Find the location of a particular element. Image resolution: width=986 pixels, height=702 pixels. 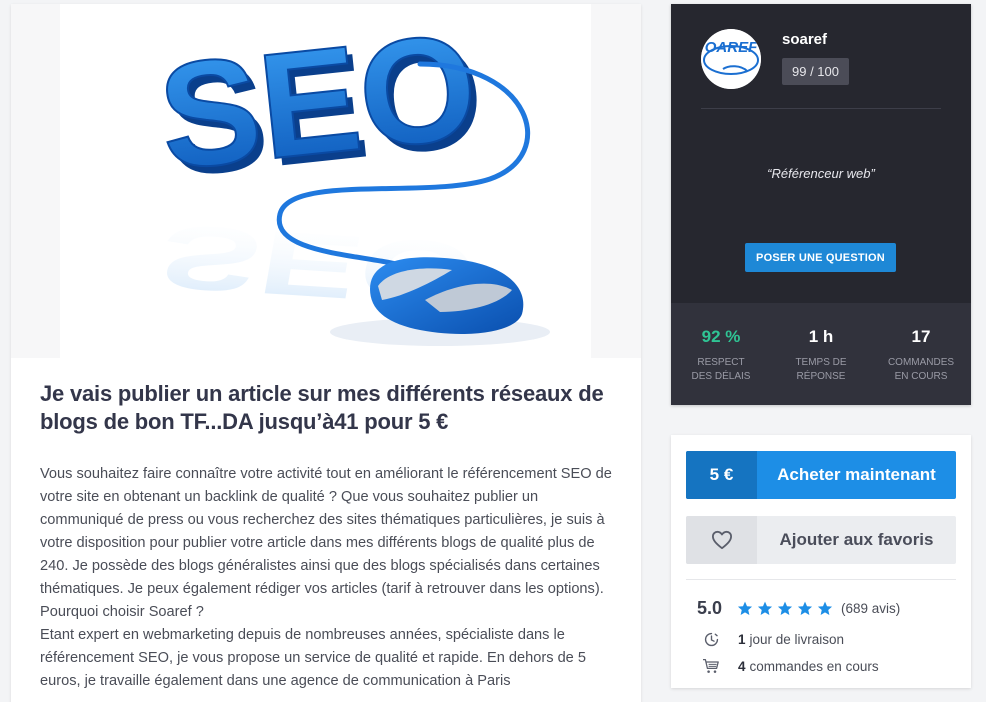

stat-label-line: RÉPONSE is located at coordinates (821, 376).